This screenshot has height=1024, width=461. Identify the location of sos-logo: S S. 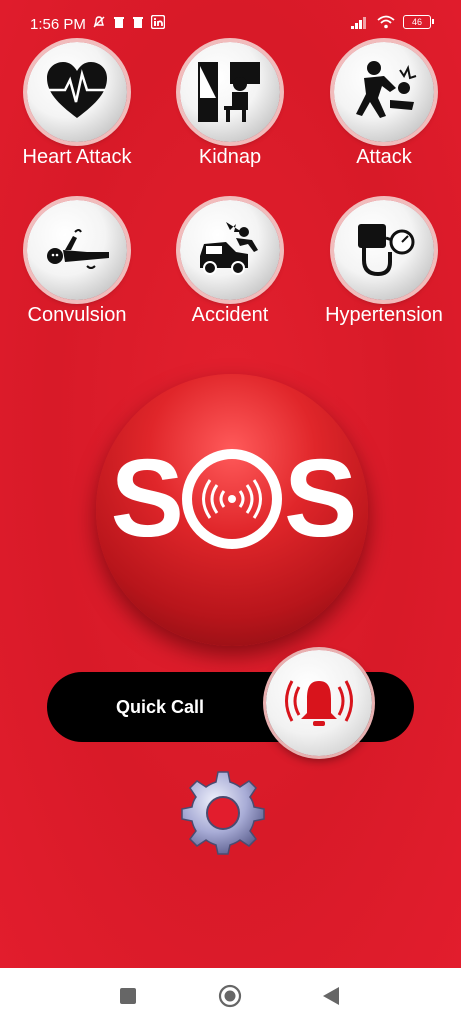
(232, 500).